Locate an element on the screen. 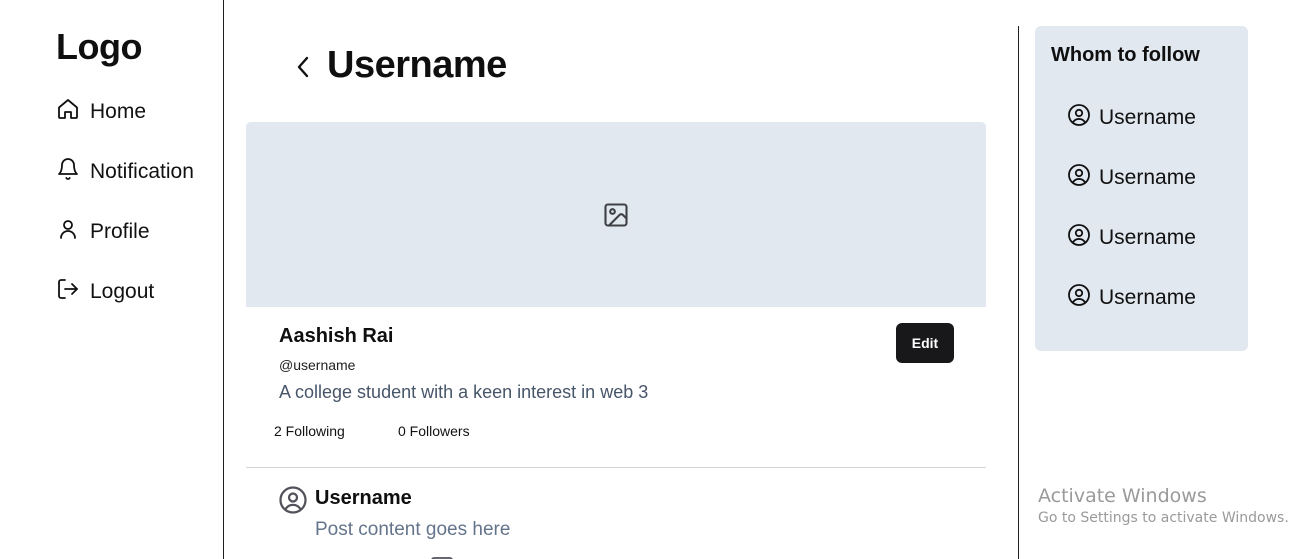 This screenshot has width=1313, height=559. profile-handle: @username is located at coordinates (317, 365).